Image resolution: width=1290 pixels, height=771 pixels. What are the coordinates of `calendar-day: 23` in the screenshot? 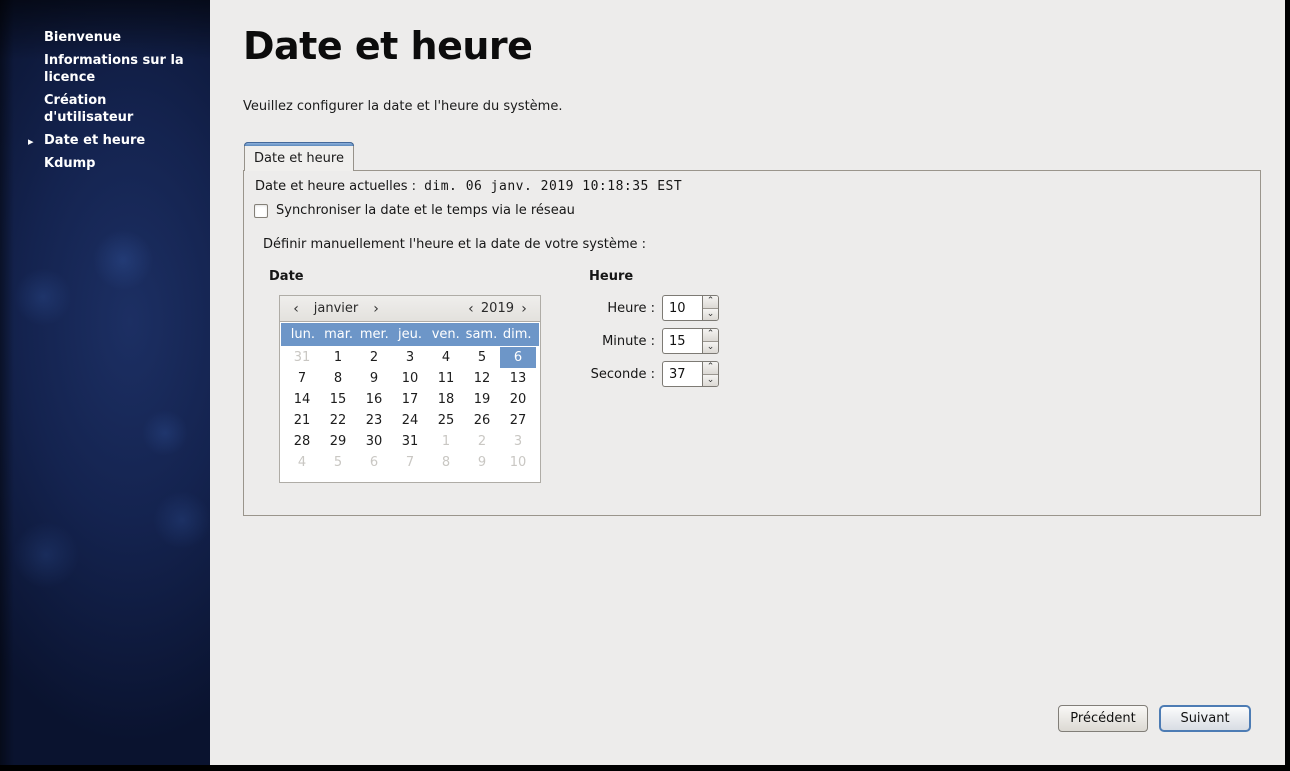 It's located at (374, 420).